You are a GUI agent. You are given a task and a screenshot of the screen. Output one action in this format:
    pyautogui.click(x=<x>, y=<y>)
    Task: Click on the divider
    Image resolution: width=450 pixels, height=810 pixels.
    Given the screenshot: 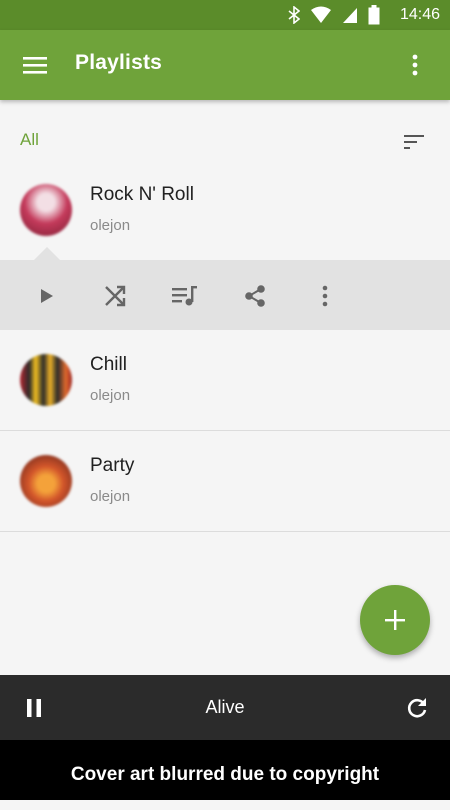 What is the action you would take?
    pyautogui.click(x=225, y=531)
    